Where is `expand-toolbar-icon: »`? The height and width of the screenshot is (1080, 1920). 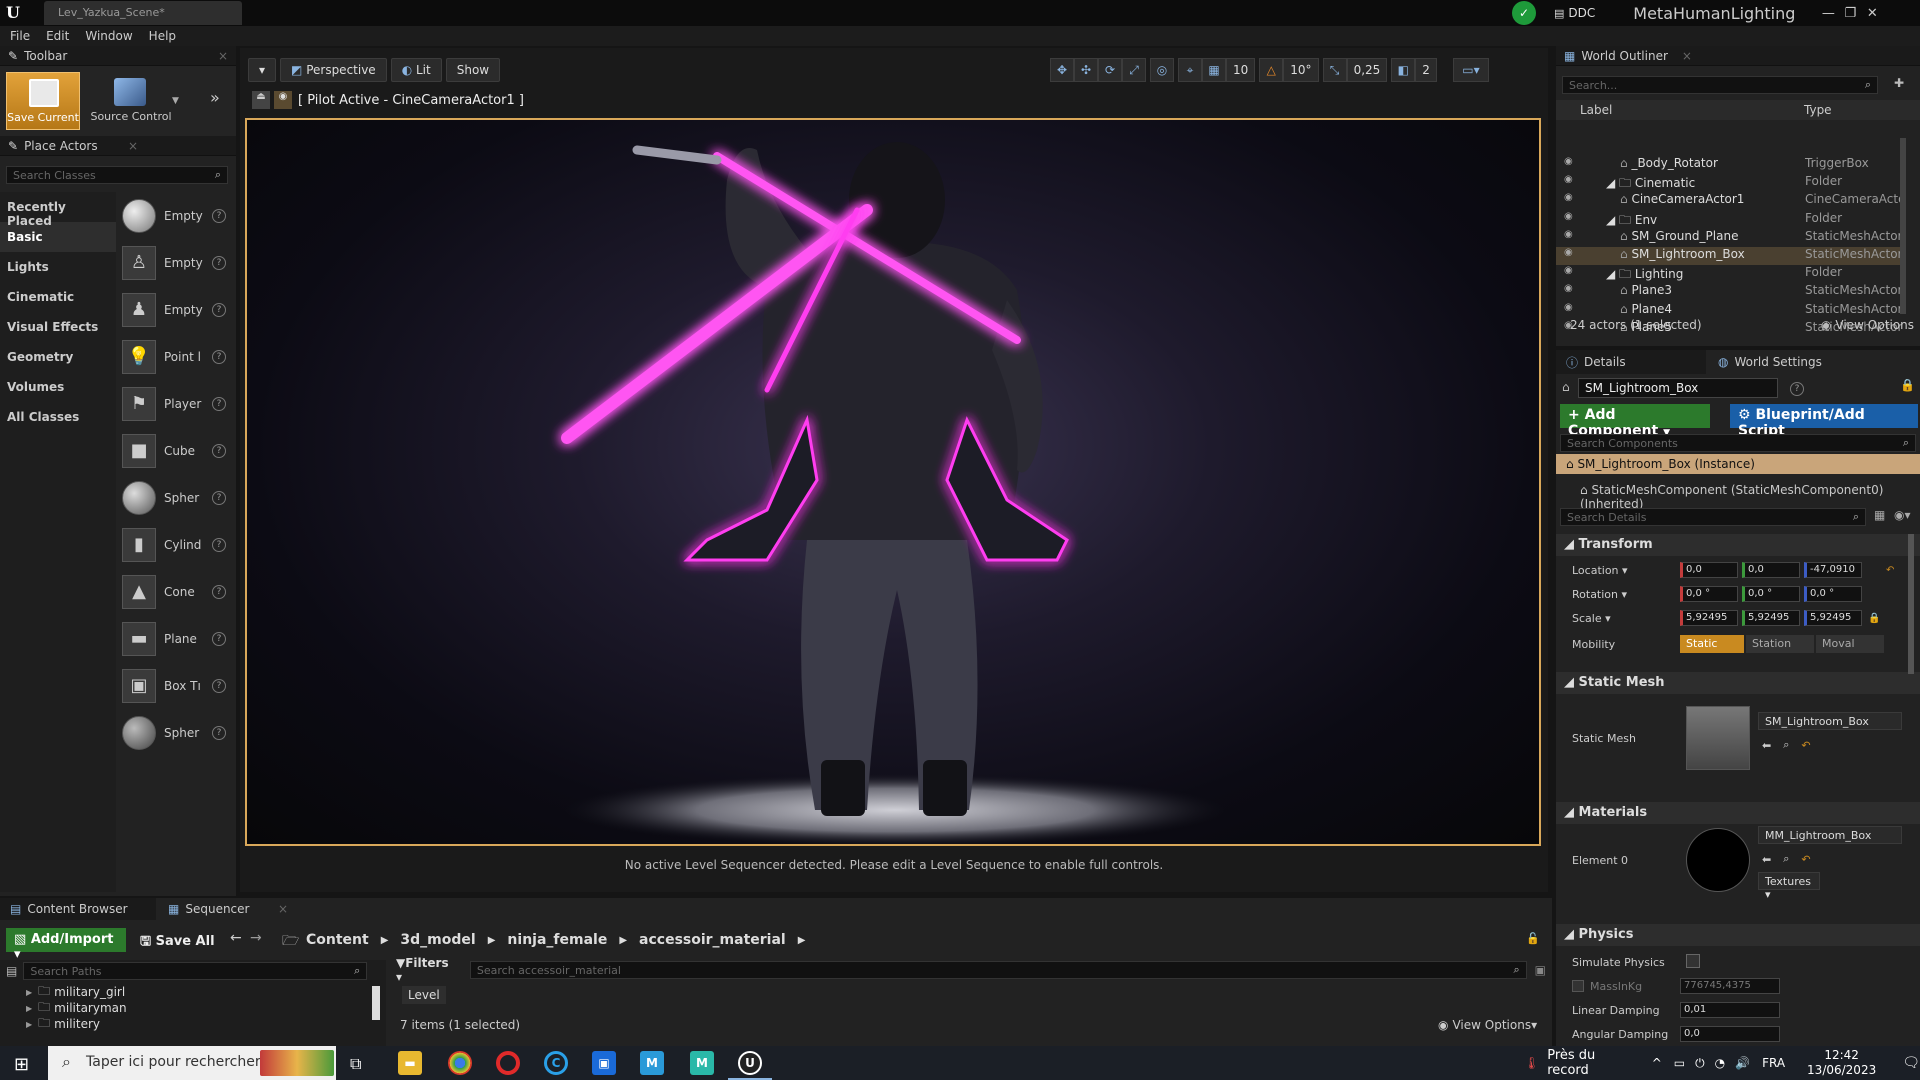 expand-toolbar-icon: » is located at coordinates (215, 97).